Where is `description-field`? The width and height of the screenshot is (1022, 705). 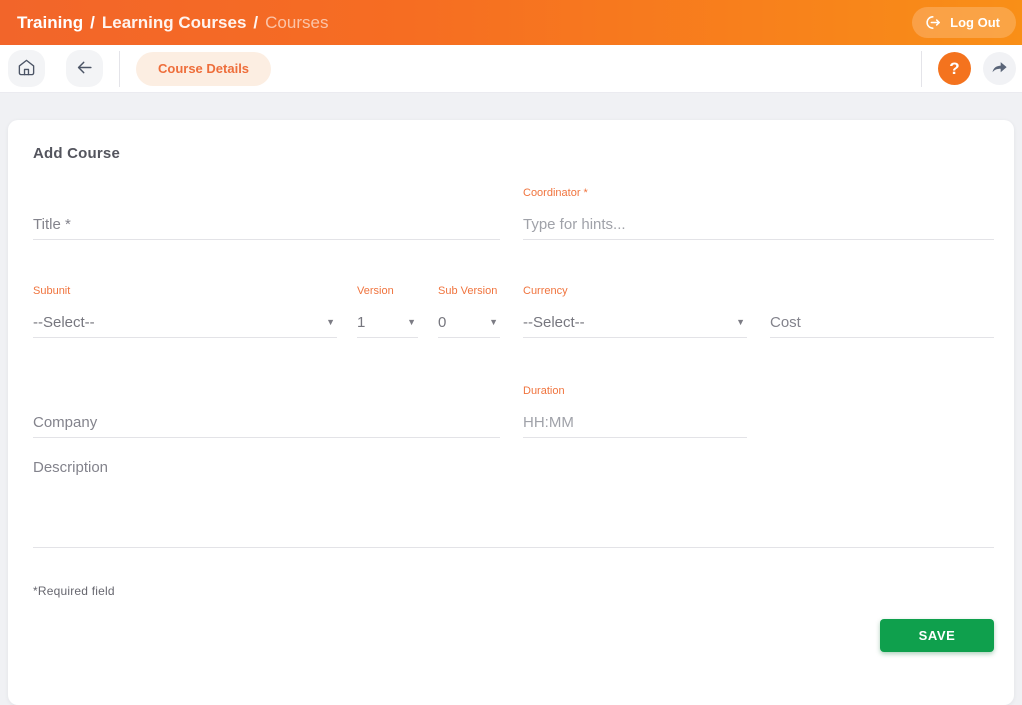 description-field is located at coordinates (513, 503).